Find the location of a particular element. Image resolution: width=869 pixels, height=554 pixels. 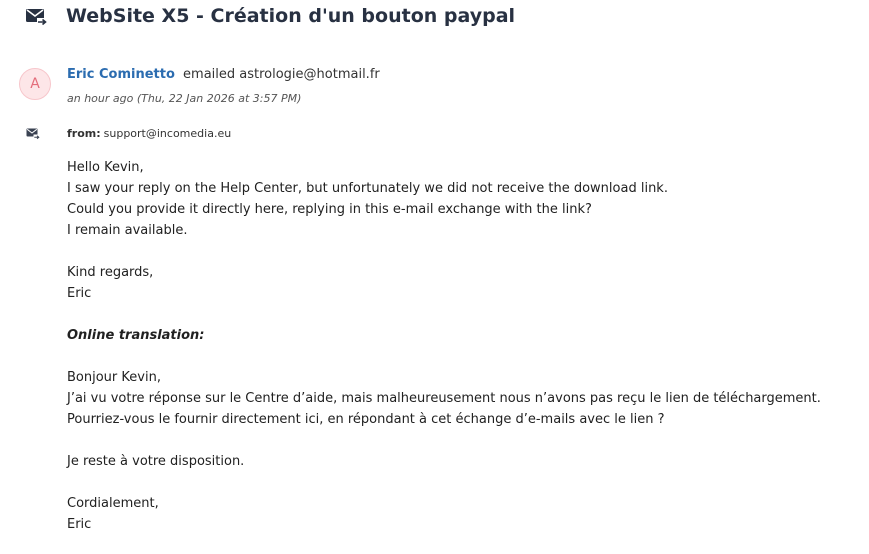

message-line: Je reste à votre disposition. is located at coordinates (156, 461).